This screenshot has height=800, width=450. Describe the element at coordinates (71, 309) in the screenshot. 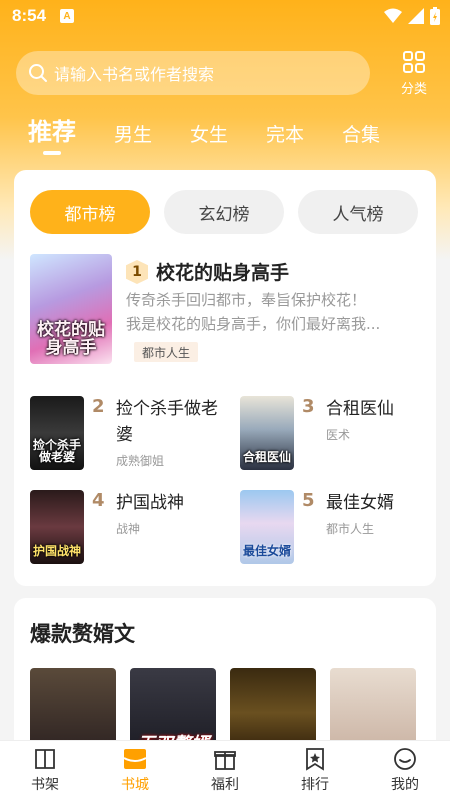

I see `book-cover: 校花的贴身高手` at that location.